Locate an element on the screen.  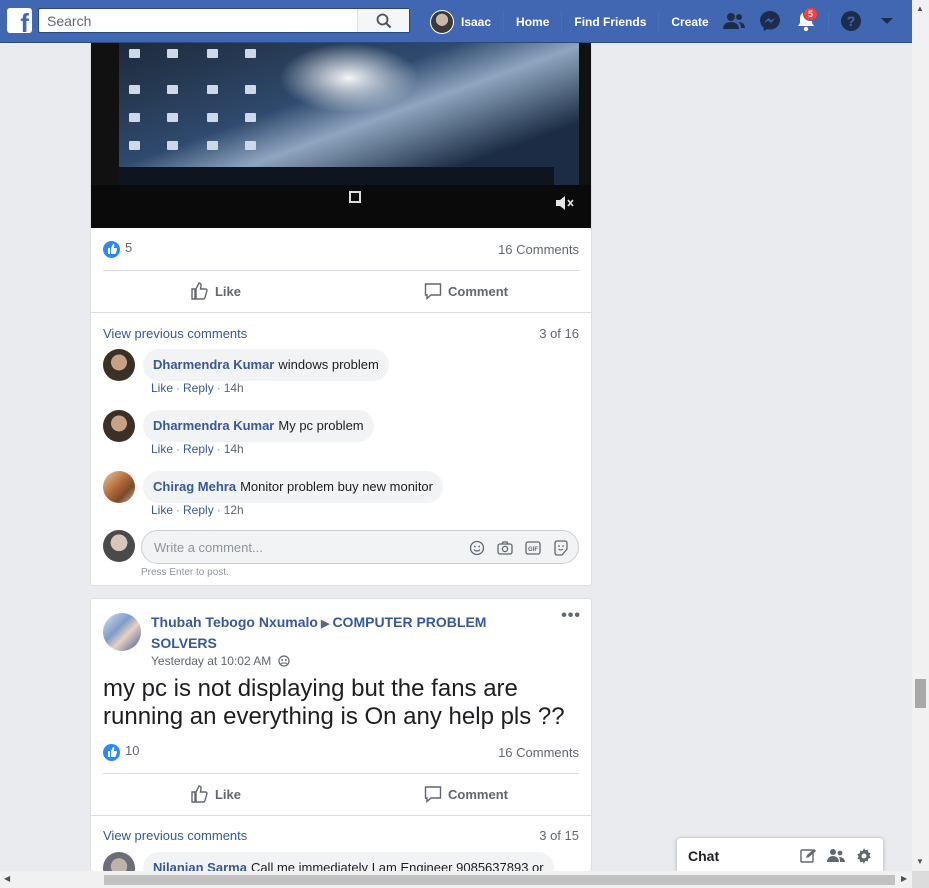
horizontal-scroll-thumb is located at coordinates (499, 880).